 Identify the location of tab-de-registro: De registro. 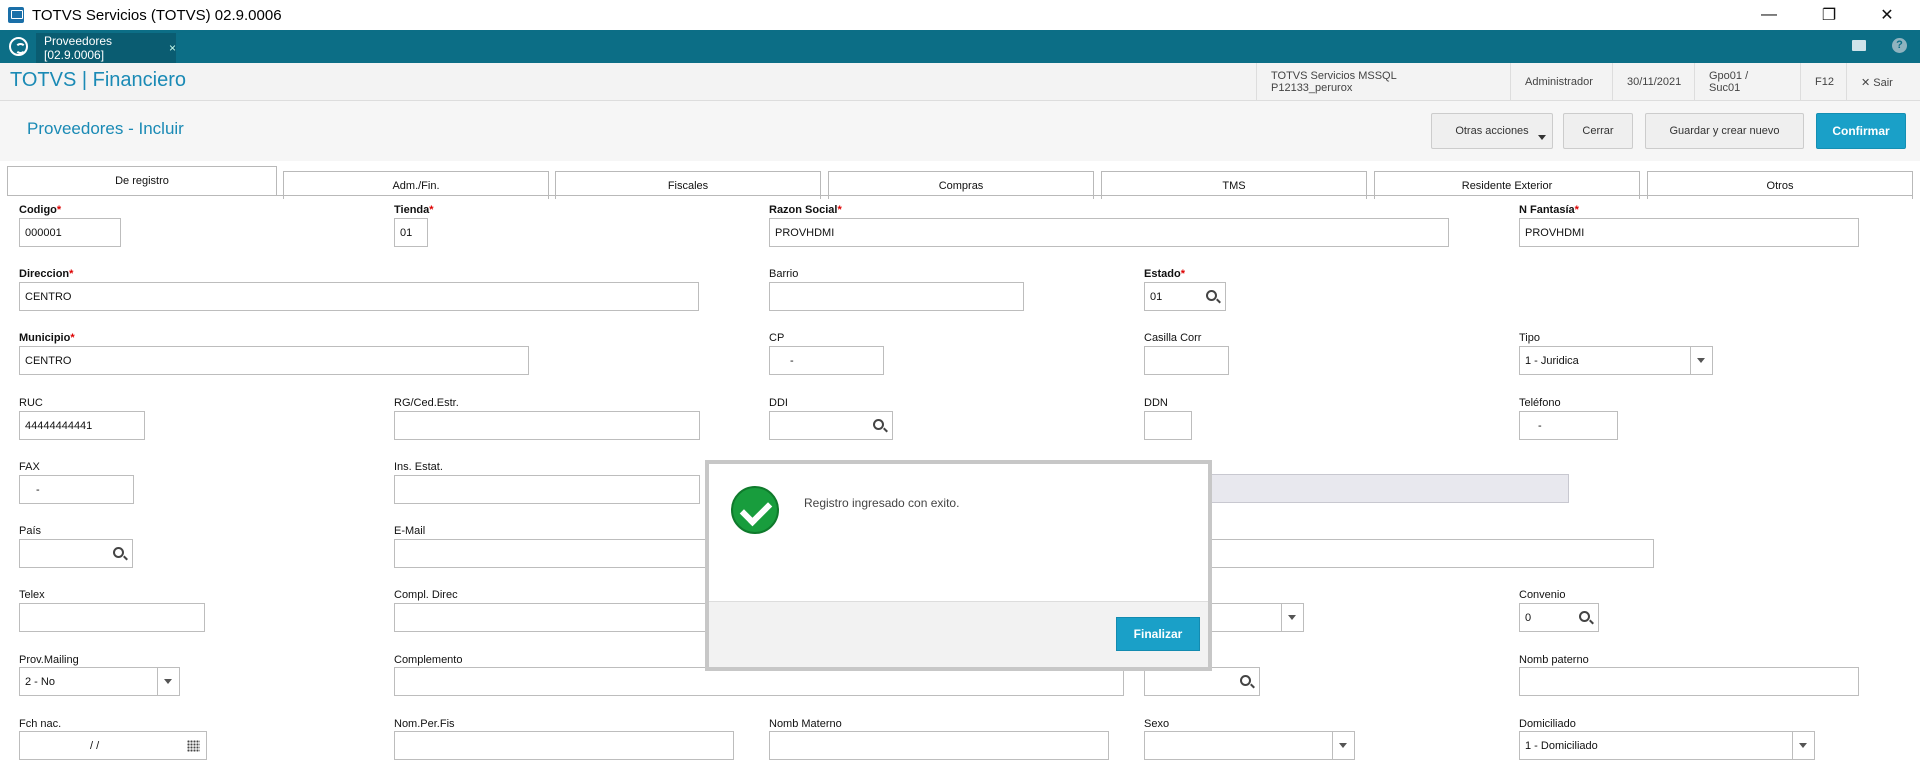
(142, 181).